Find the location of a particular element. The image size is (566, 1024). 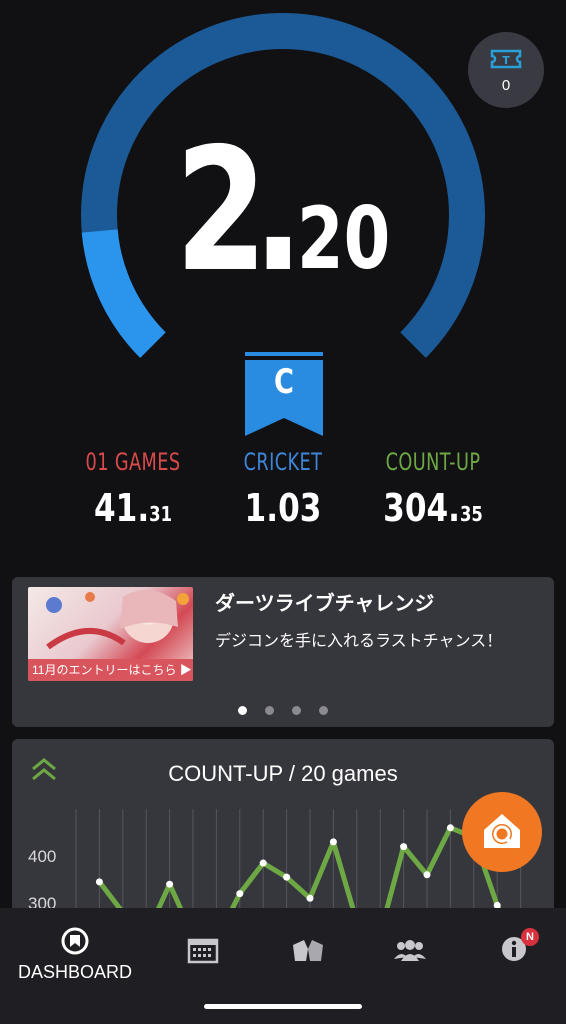

y-tick-label: 400 is located at coordinates (42, 856).